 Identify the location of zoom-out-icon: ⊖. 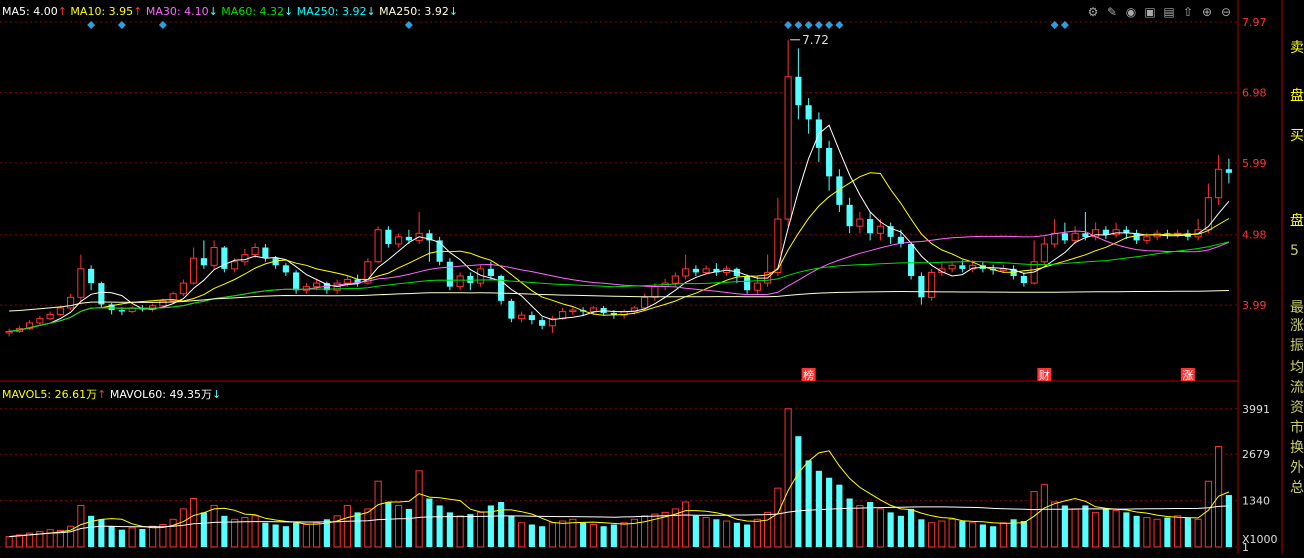
(1226, 12).